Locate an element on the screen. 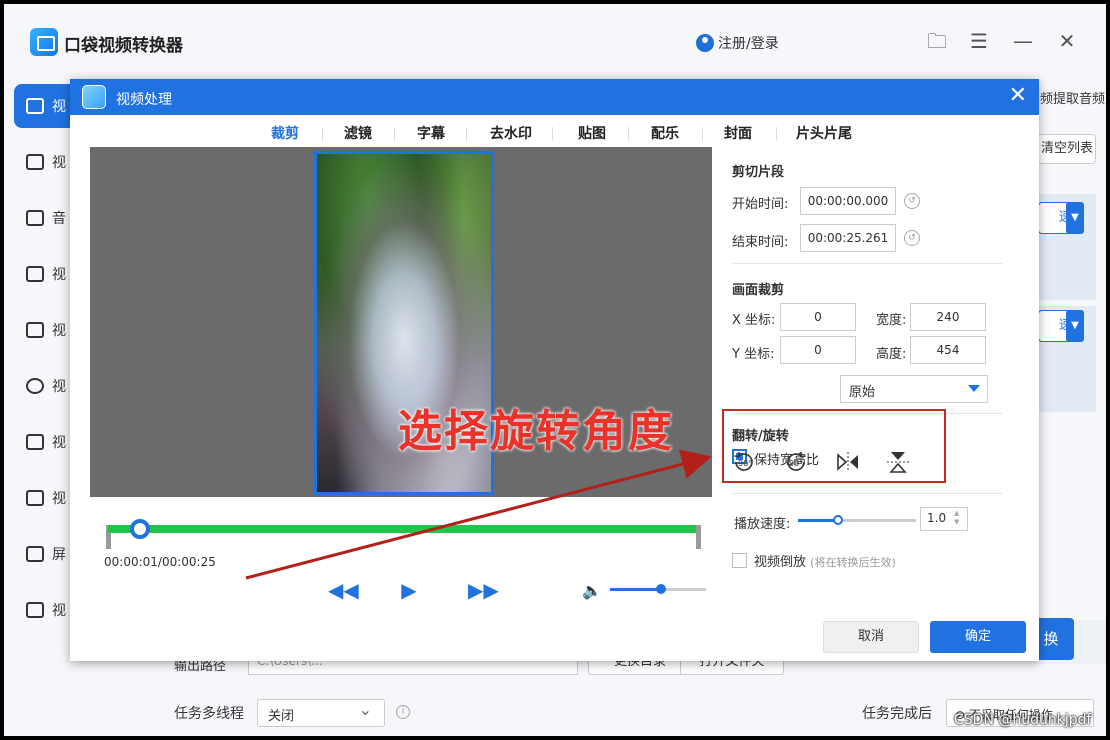  app-header: 口袋视频转换器 注册/登录 🗀 ☰ — ✕ is located at coordinates (555, 42).